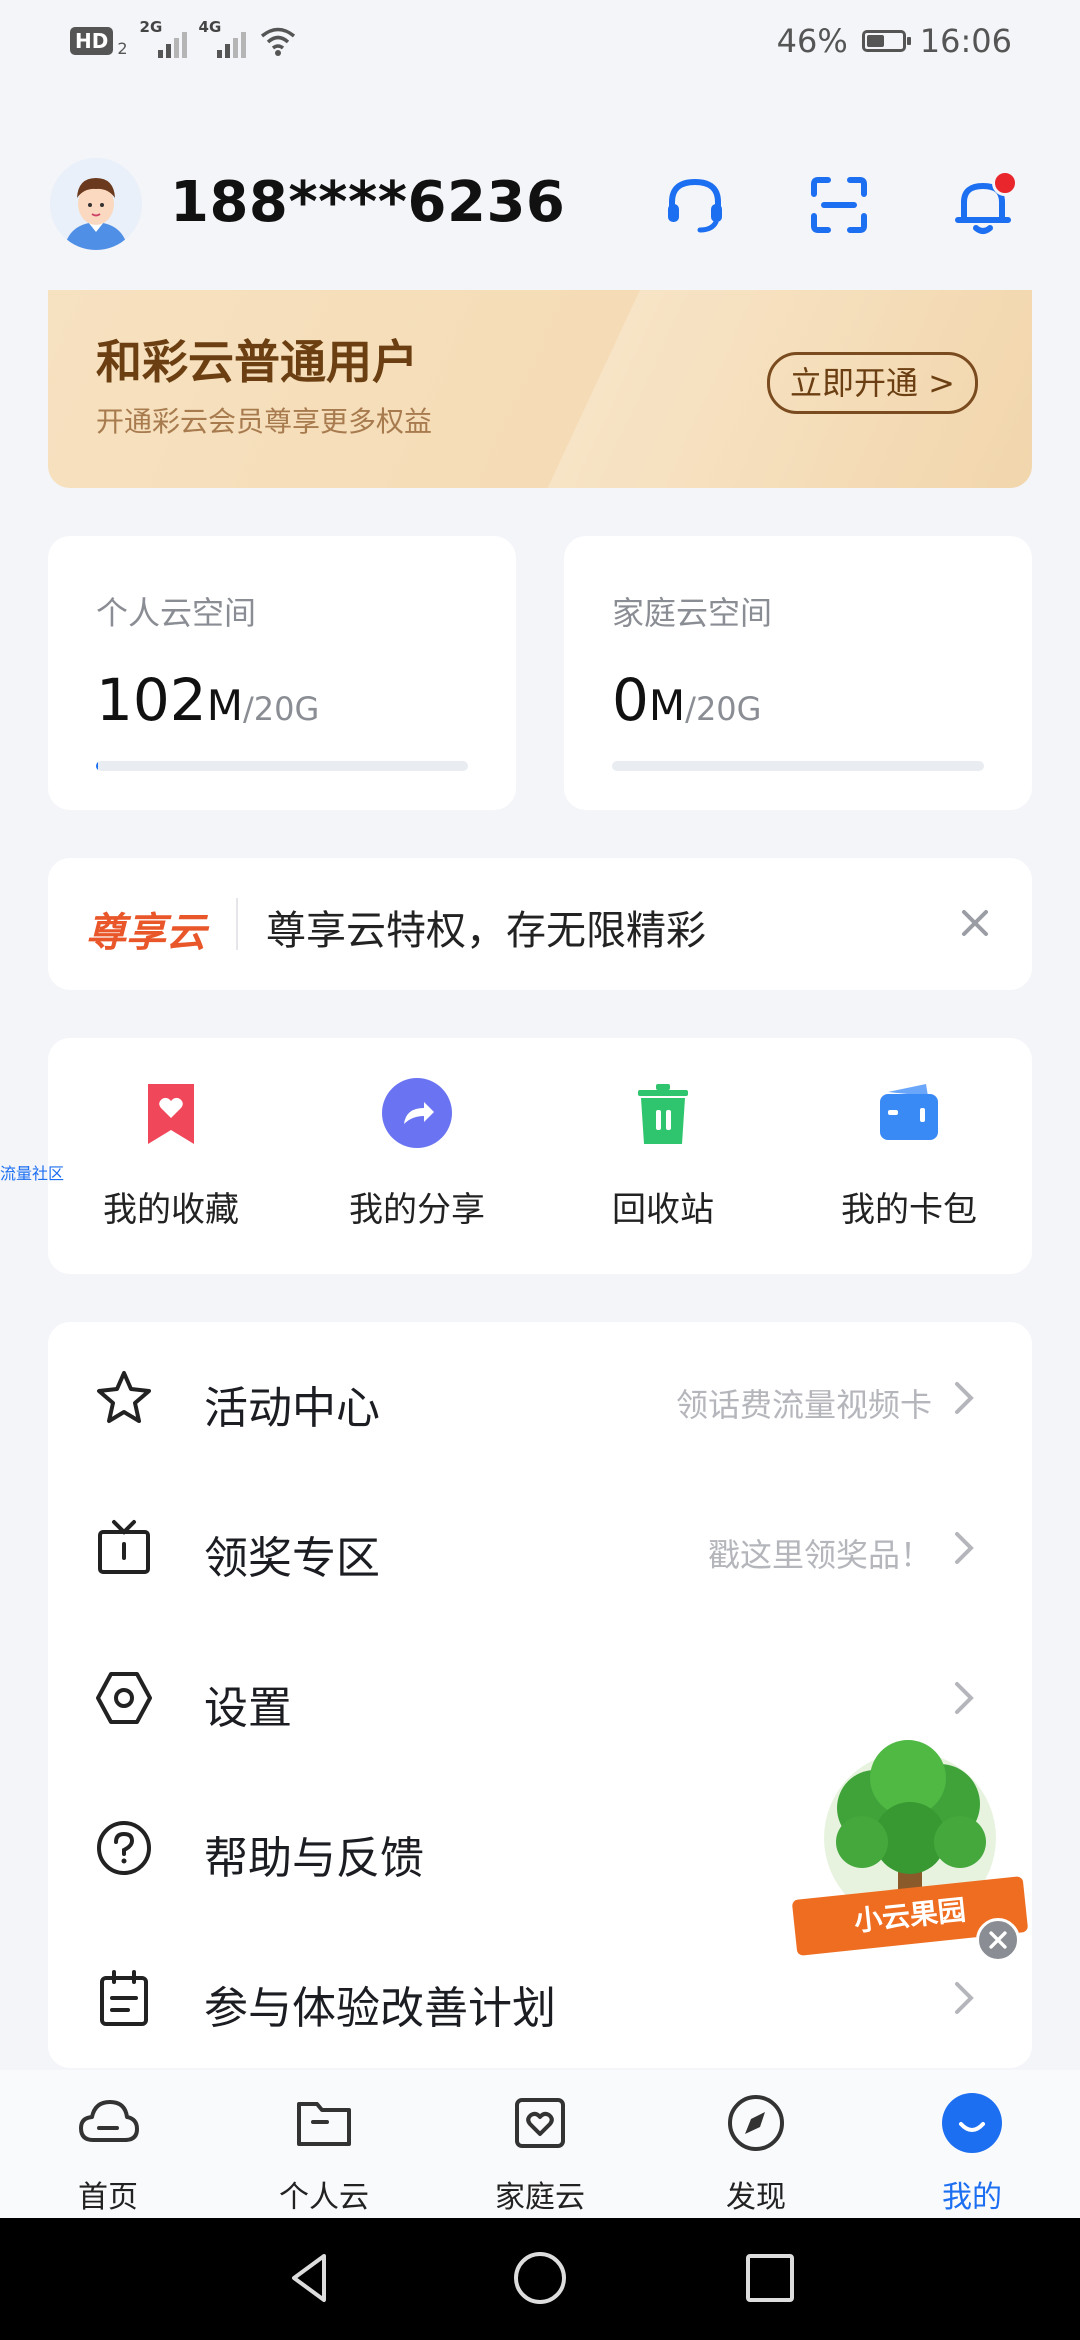 The image size is (1080, 2340). I want to click on tv-icon, so click(124, 1547).